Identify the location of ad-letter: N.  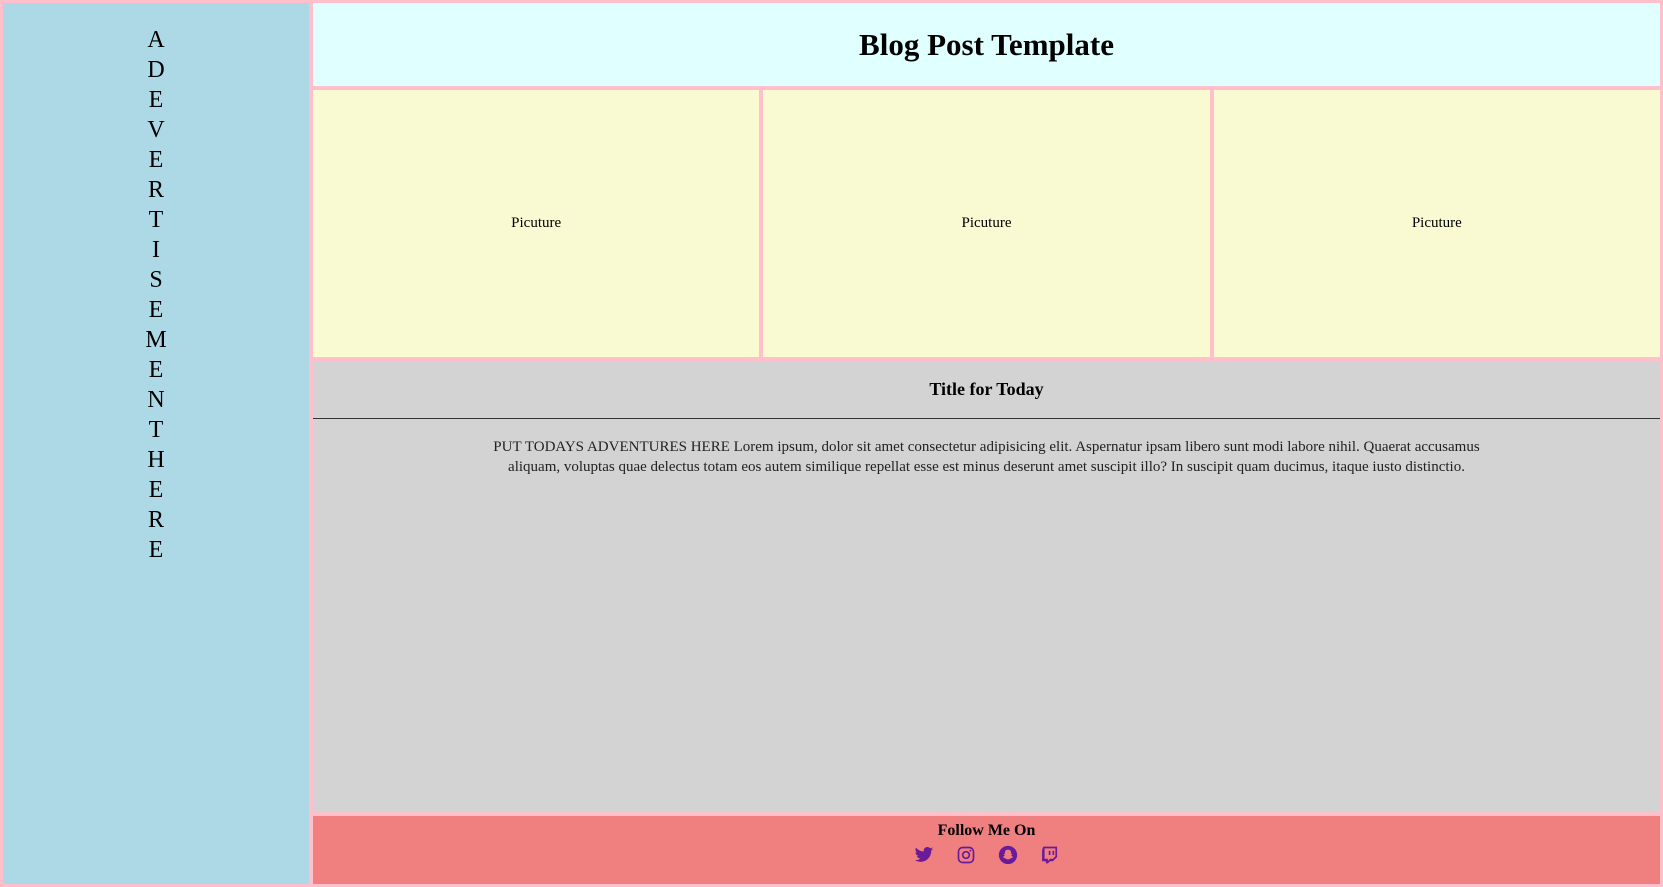
(156, 400).